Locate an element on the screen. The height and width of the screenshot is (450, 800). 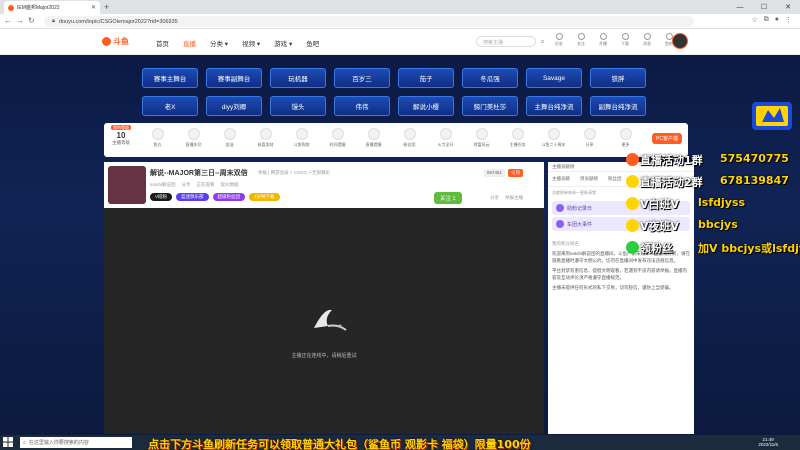
system-clock: 21:49 2022/11/6 is located at coordinates (768, 442).